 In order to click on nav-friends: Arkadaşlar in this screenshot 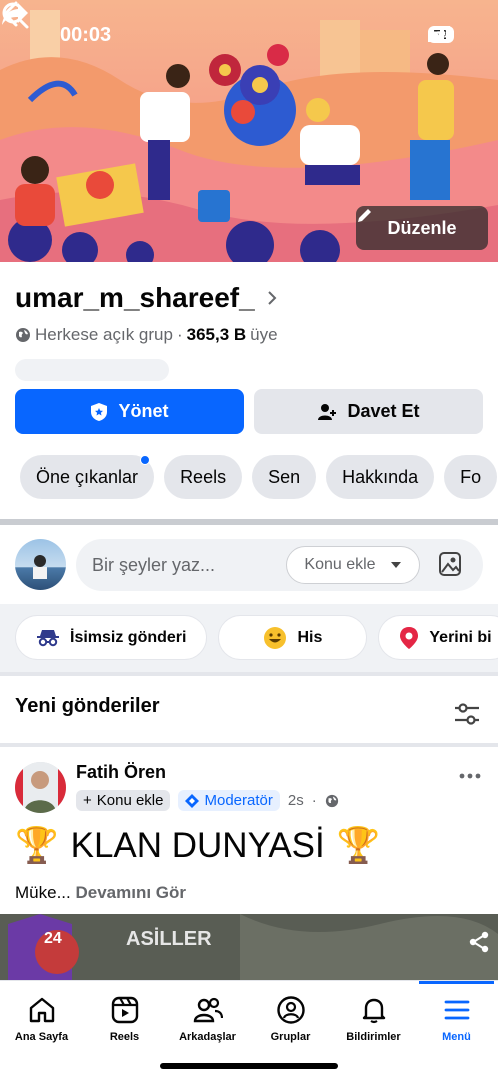, I will do `click(207, 1021)`.